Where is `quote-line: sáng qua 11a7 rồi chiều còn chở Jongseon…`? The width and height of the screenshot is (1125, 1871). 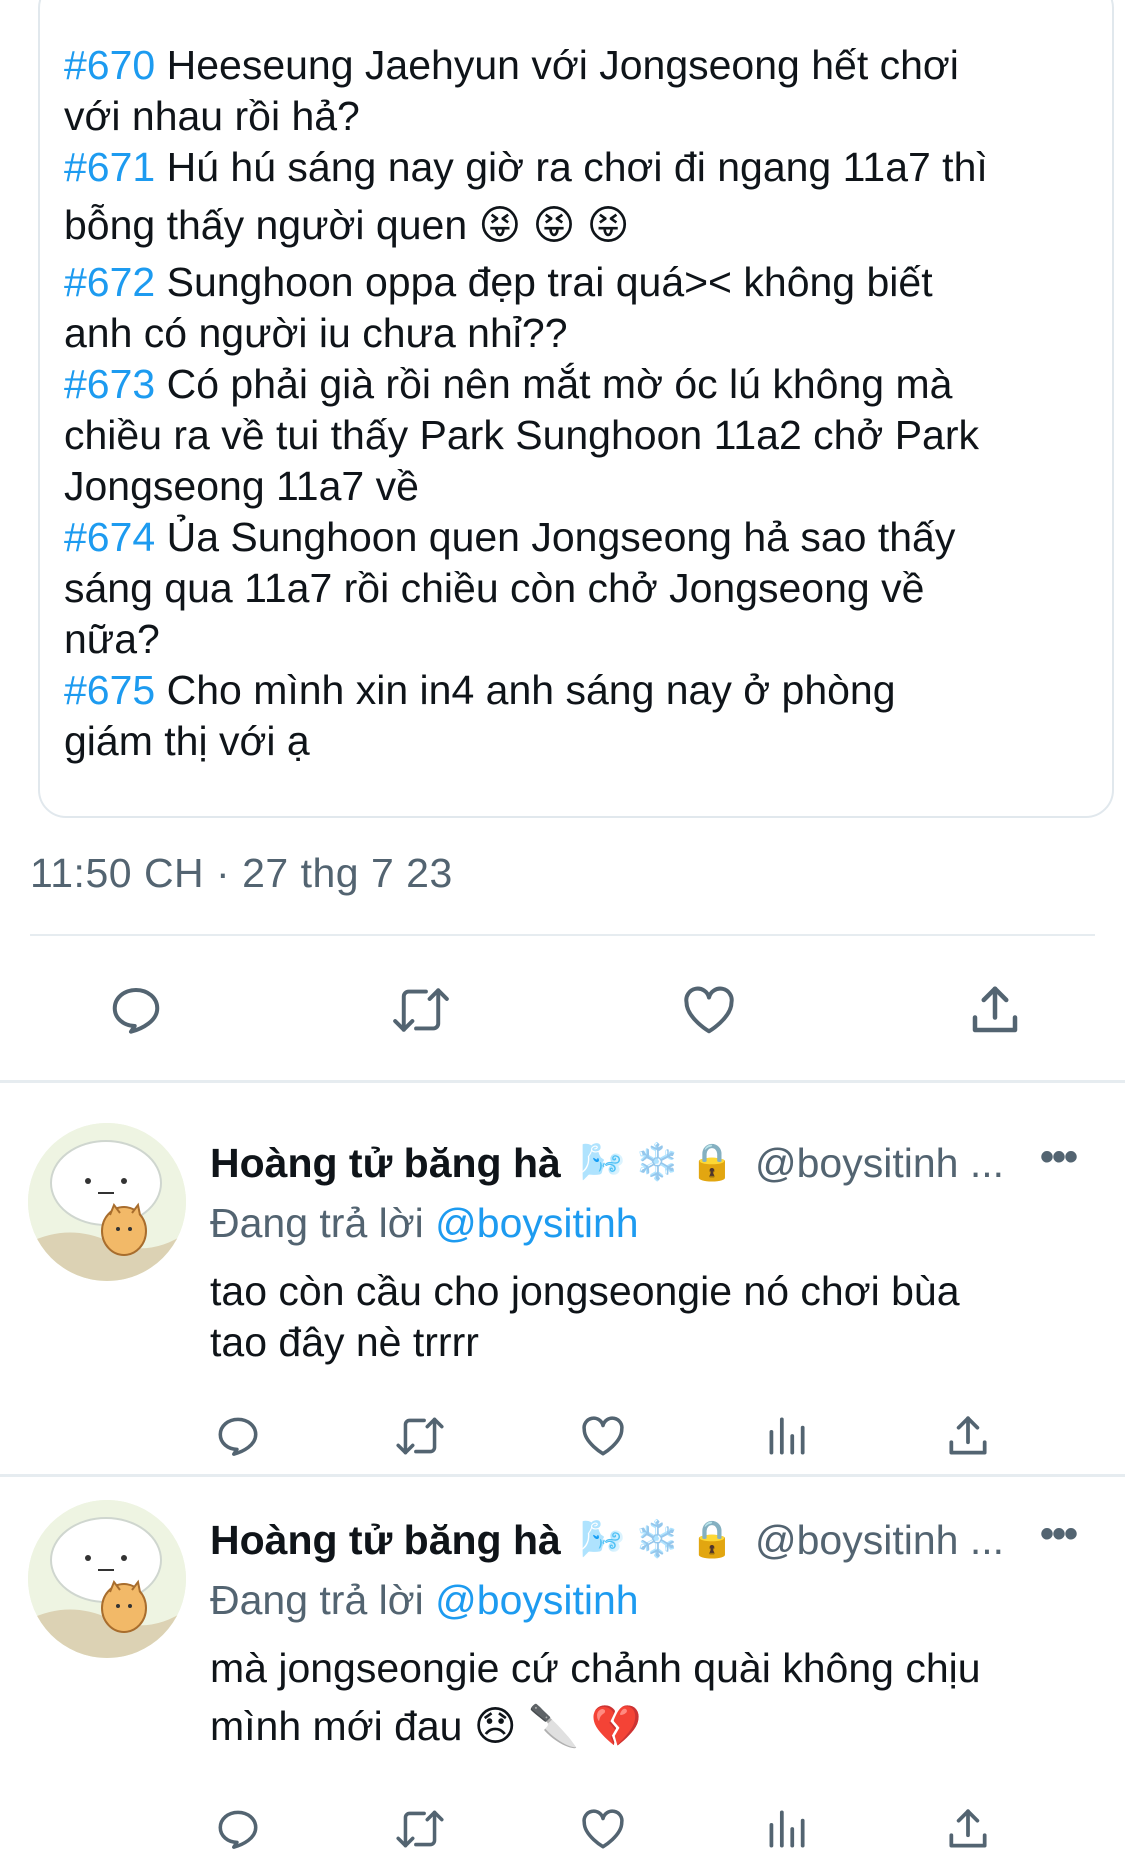 quote-line: sáng qua 11a7 rồi chiều còn chở Jongseon… is located at coordinates (494, 588).